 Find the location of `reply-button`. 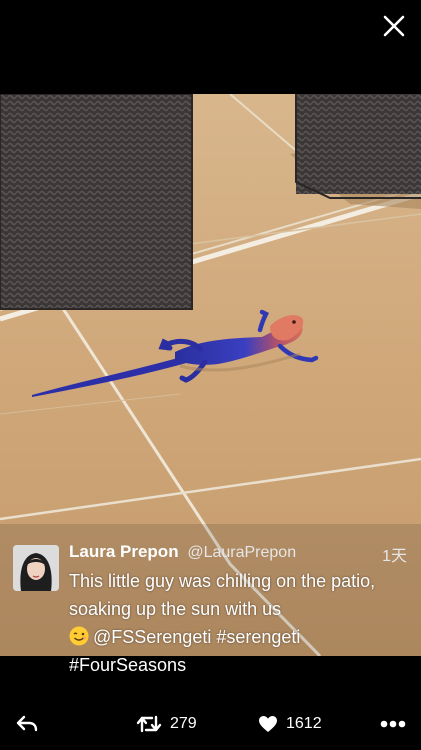

reply-button is located at coordinates (27, 724).